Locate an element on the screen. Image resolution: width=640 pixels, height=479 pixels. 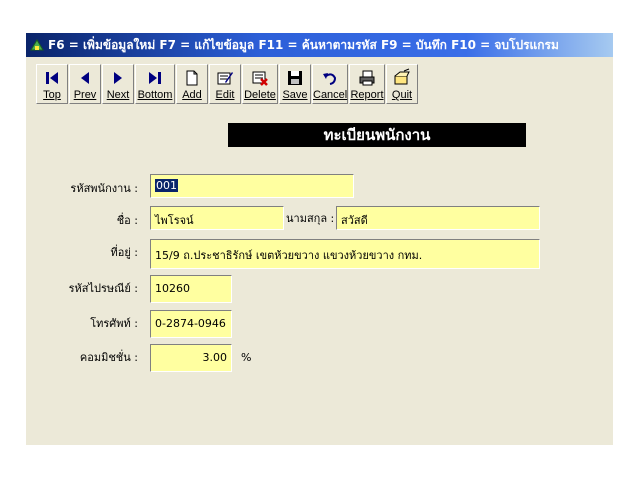
app-icon is located at coordinates (37, 45).